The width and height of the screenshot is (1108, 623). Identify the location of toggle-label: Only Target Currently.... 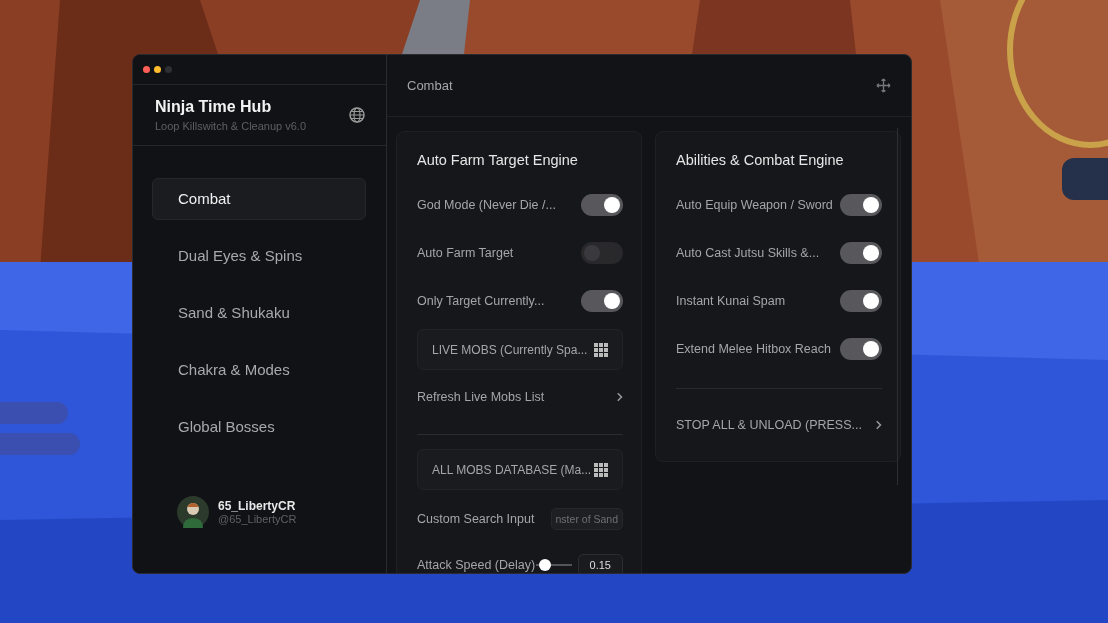
(481, 301).